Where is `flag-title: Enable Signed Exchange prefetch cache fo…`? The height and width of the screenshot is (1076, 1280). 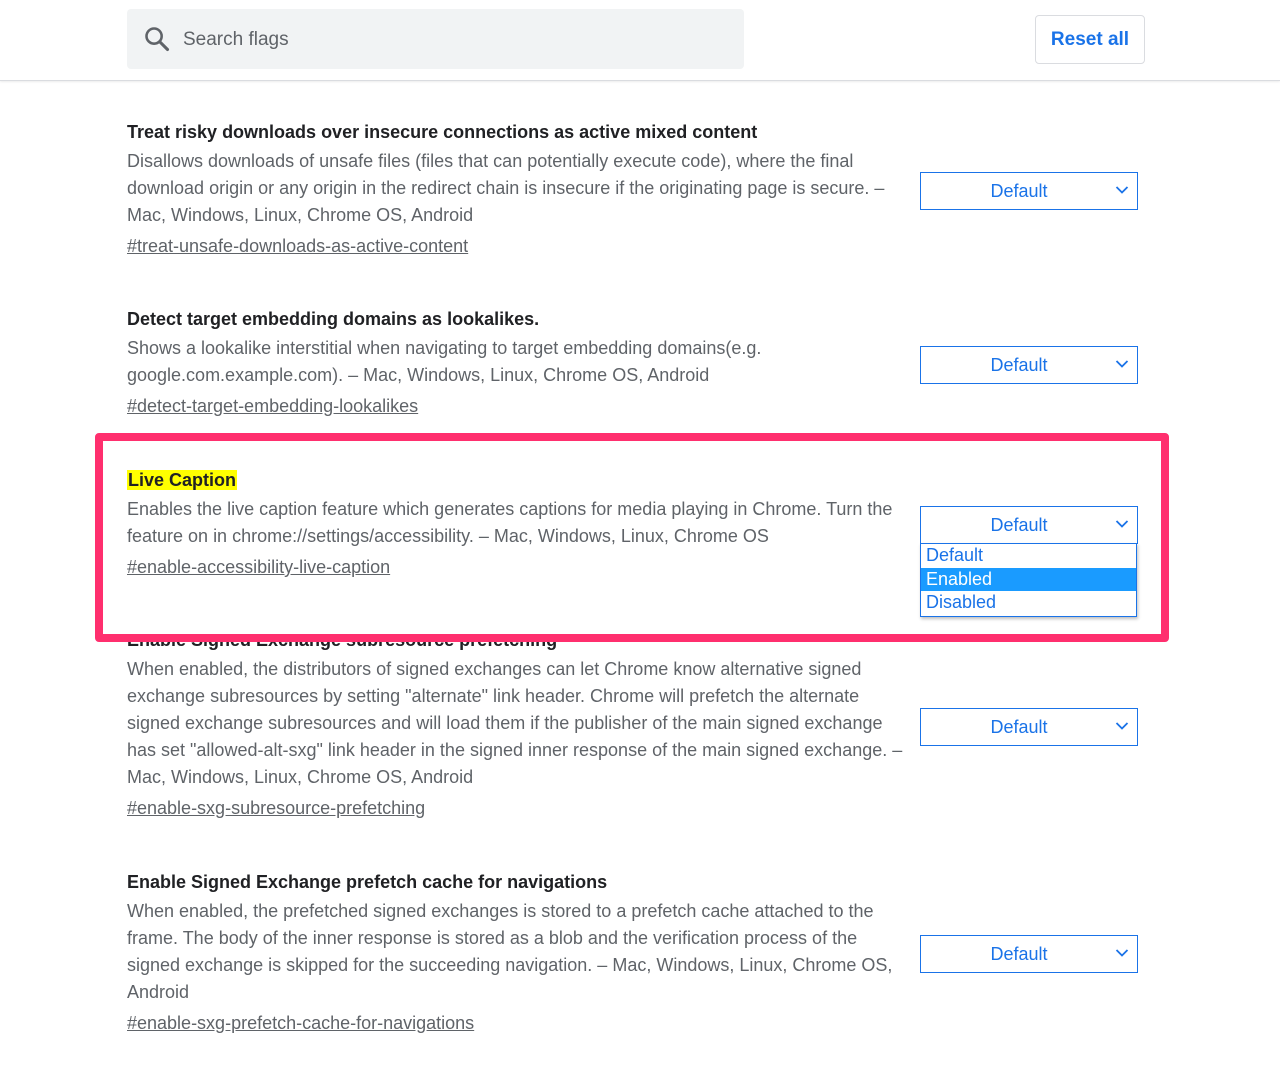
flag-title: Enable Signed Exchange prefetch cache fo… is located at coordinates (367, 882).